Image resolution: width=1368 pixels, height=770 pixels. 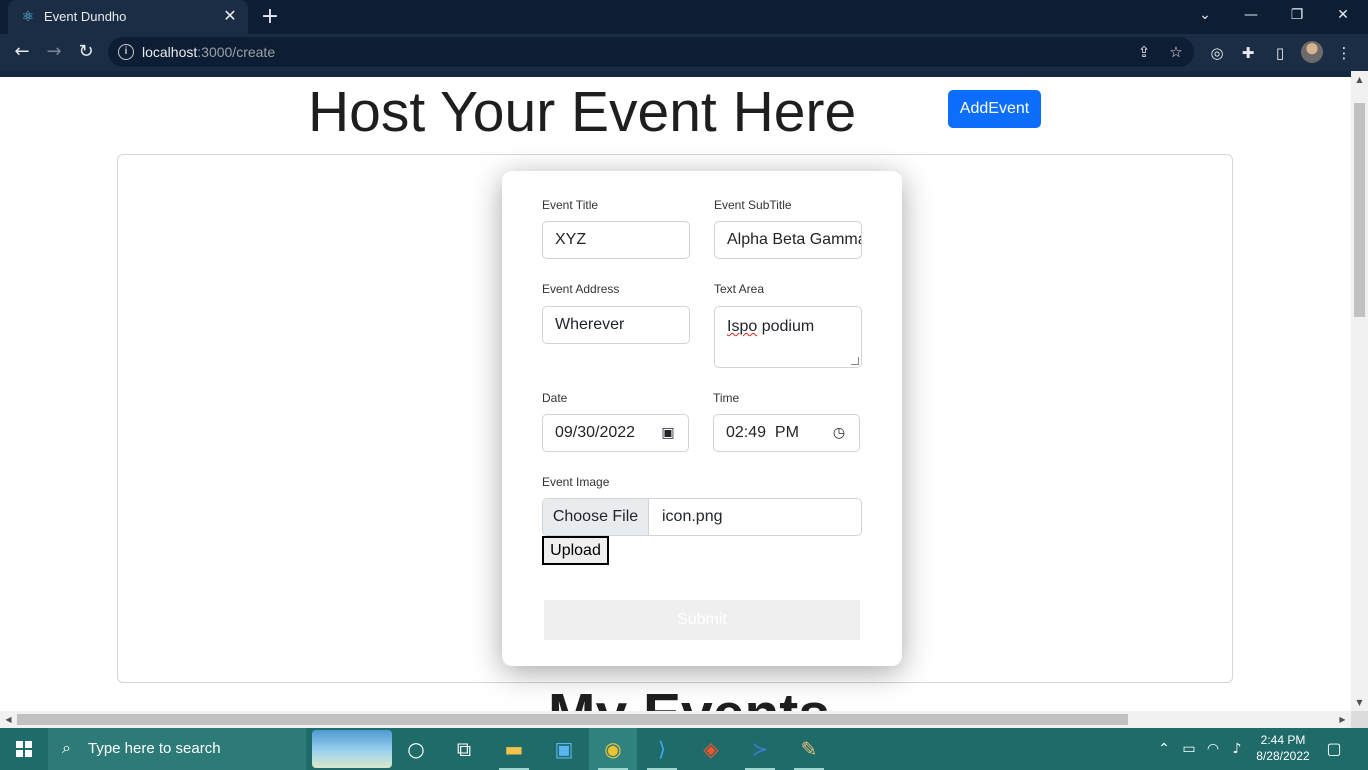 What do you see at coordinates (270, 17) in the screenshot?
I see `new-tab-button: +` at bounding box center [270, 17].